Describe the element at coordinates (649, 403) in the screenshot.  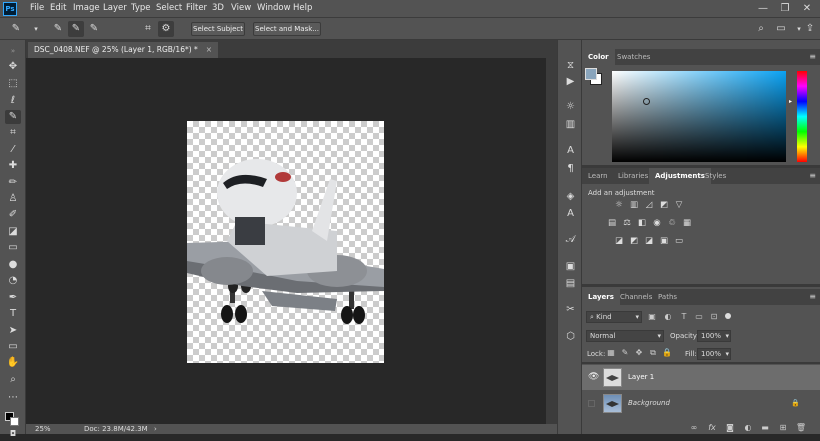
I see `layer-name: Background` at that location.